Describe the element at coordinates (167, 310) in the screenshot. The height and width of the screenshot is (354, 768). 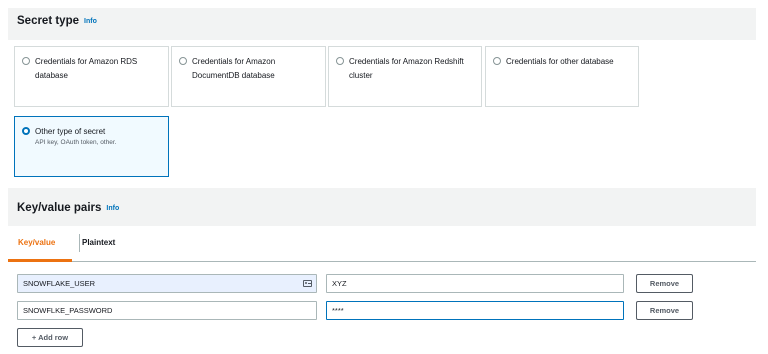
I see `key-input-2: SNOWFLKE_PASSWORD` at that location.